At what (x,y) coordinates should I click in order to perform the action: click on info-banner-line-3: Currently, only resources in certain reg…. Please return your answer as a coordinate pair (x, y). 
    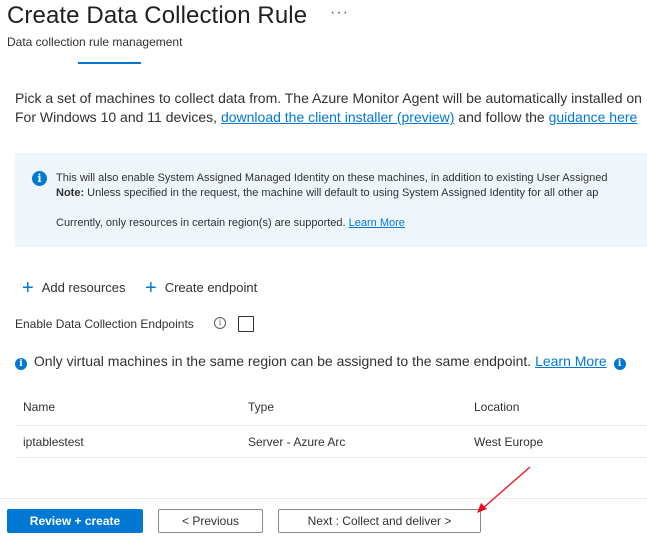
    Looking at the image, I should click on (230, 223).